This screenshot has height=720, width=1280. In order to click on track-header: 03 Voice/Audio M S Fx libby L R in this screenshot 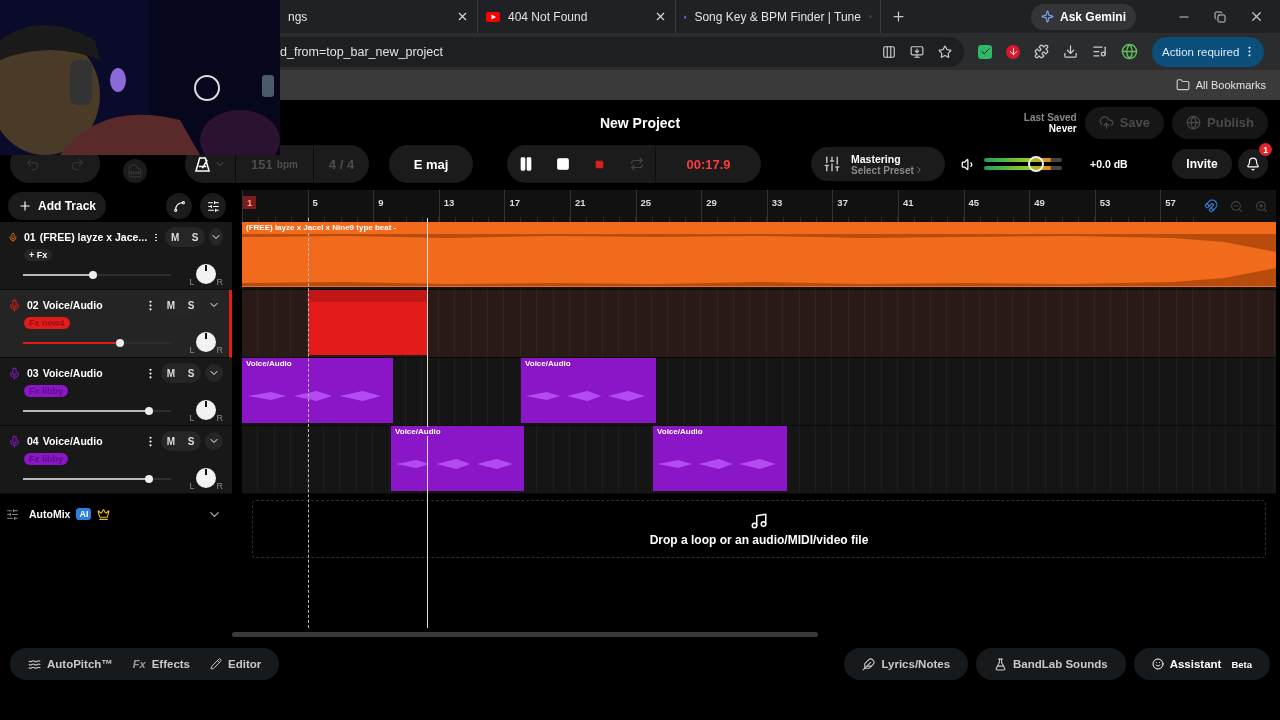, I will do `click(116, 392)`.